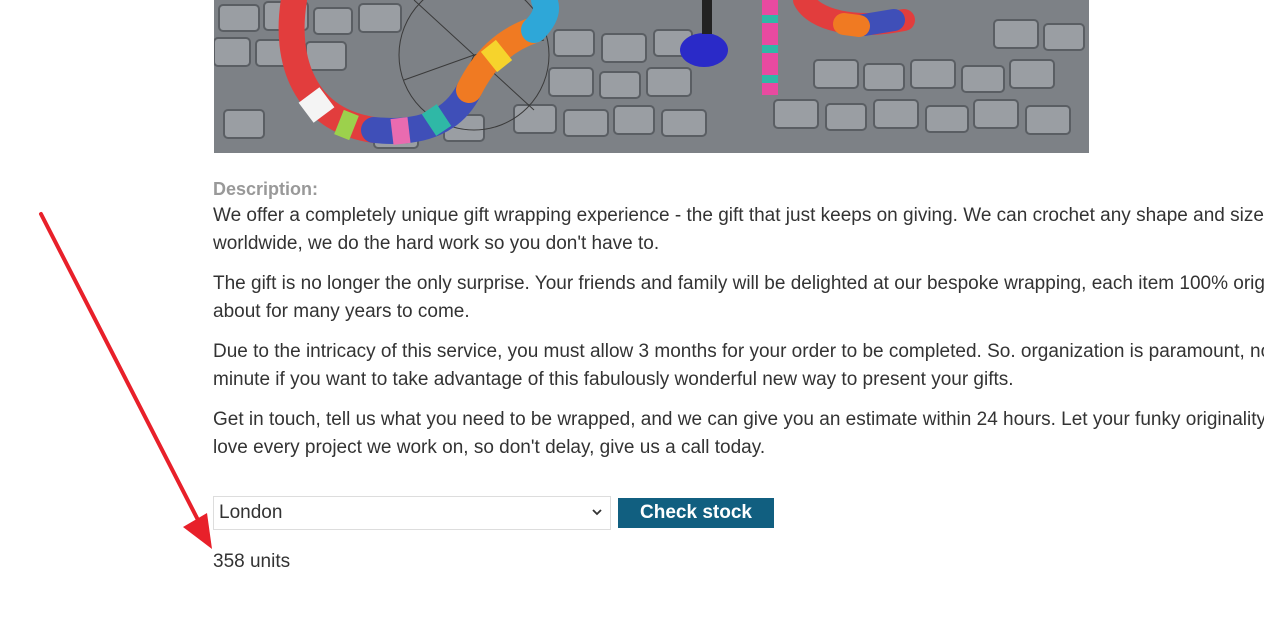 This screenshot has height=621, width=1264. I want to click on stock-result: 358 units, so click(252, 561).